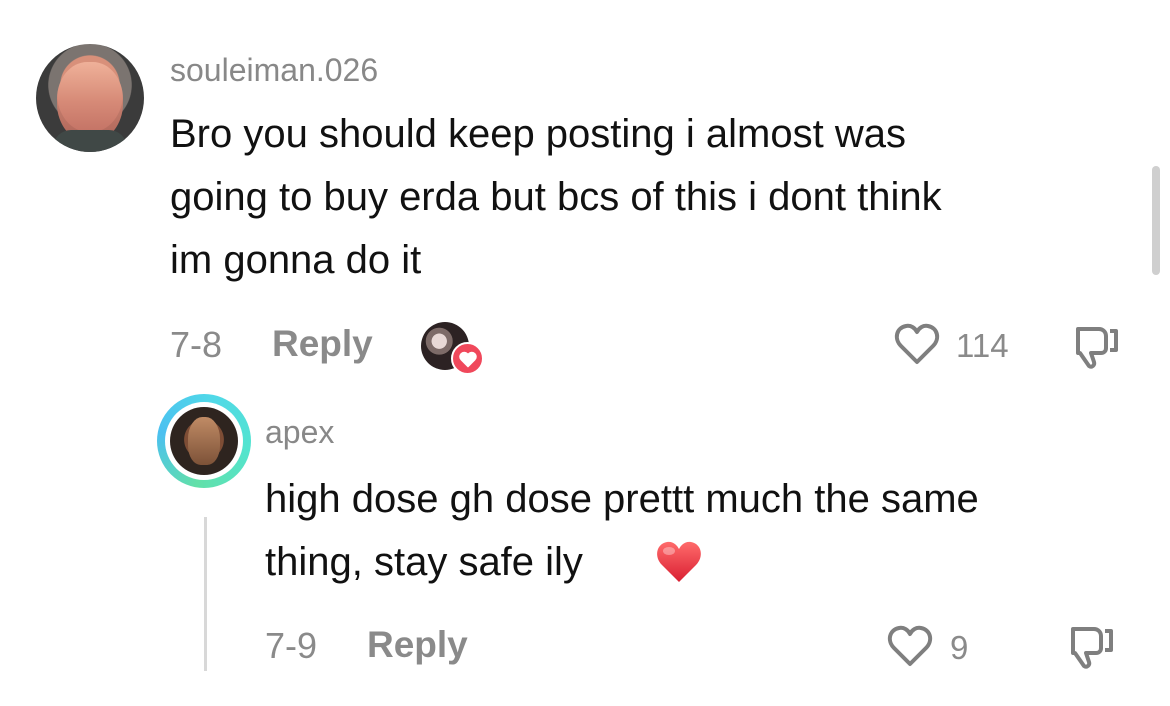 The height and width of the screenshot is (706, 1170). What do you see at coordinates (296, 260) in the screenshot?
I see `comment-line-3: im gonna do it` at bounding box center [296, 260].